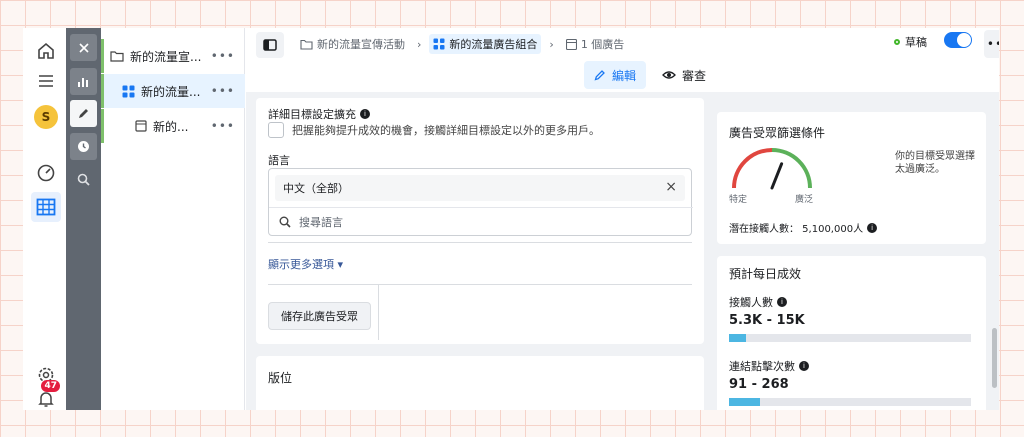  What do you see at coordinates (650, 75) in the screenshot?
I see `mode-tabs: 編輯 審查` at bounding box center [650, 75].